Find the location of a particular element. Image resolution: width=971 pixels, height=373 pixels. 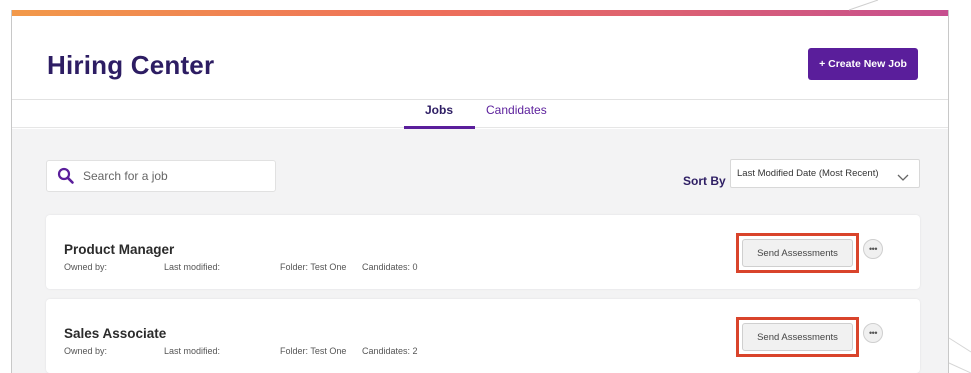

decorative-lines is located at coordinates (909, 186).